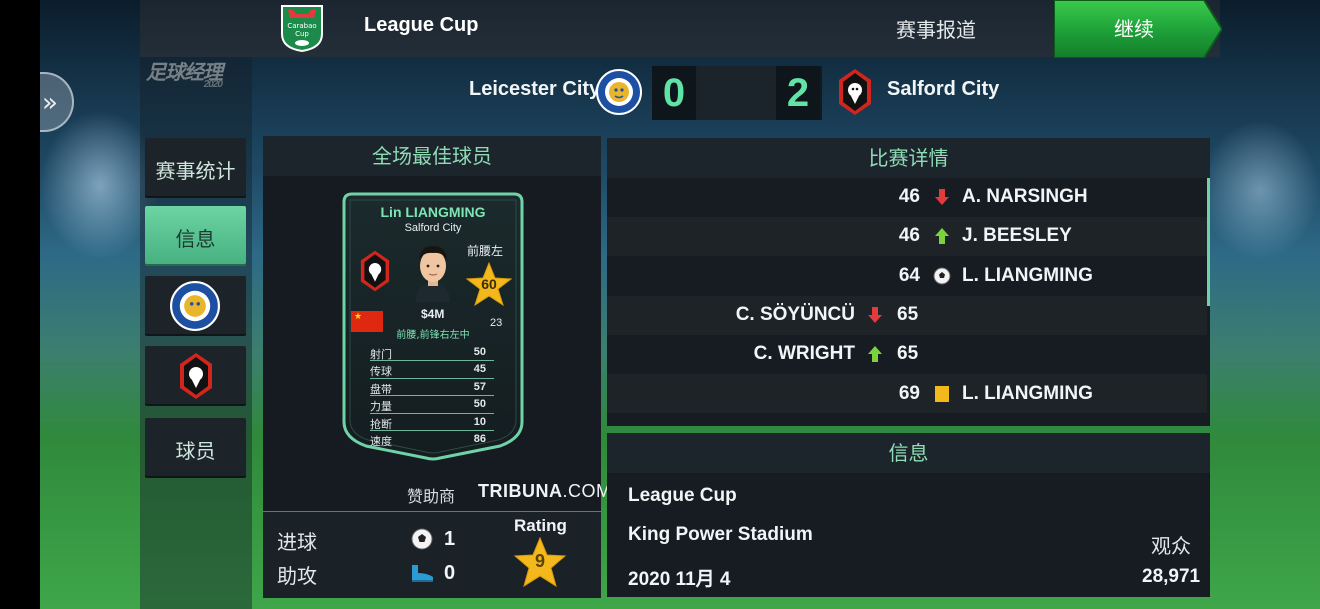  Describe the element at coordinates (422, 539) in the screenshot. I see `football-icon` at that location.